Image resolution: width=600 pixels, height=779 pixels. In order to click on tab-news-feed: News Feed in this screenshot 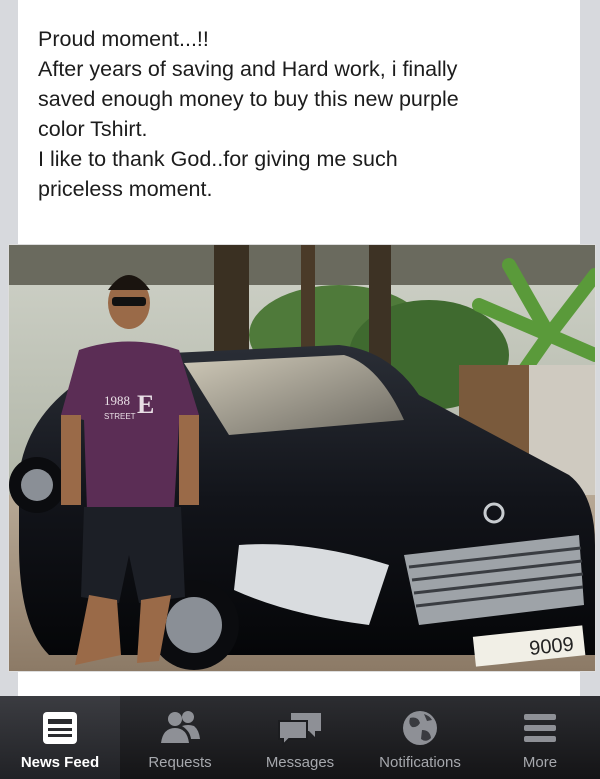, I will do `click(60, 737)`.